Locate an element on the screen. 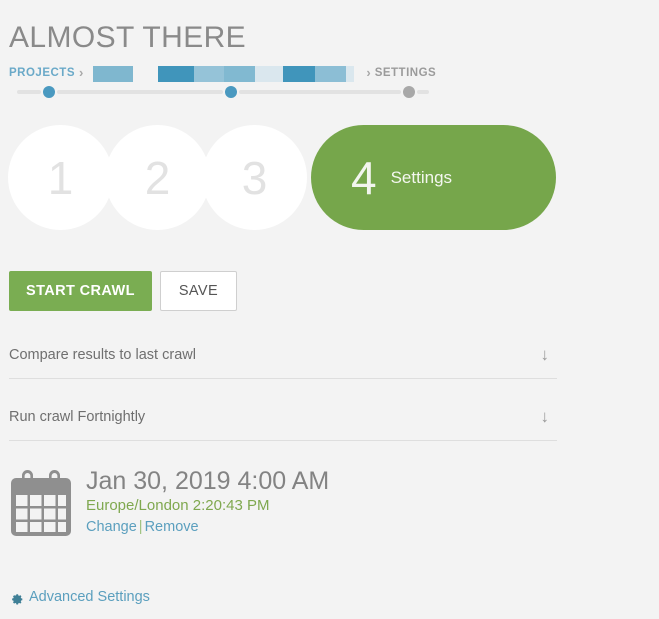  schedule-timezone: Europe/London 2:20:43 PM is located at coordinates (178, 505).